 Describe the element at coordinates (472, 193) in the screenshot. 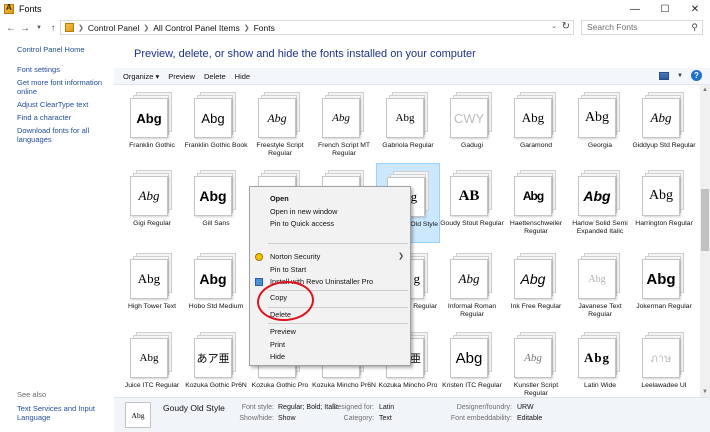

I see `font-file-icon: AB` at that location.